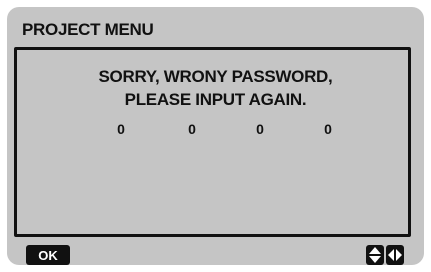 The image size is (431, 272). Describe the element at coordinates (395, 255) in the screenshot. I see `left-right-arrow-icon` at that location.